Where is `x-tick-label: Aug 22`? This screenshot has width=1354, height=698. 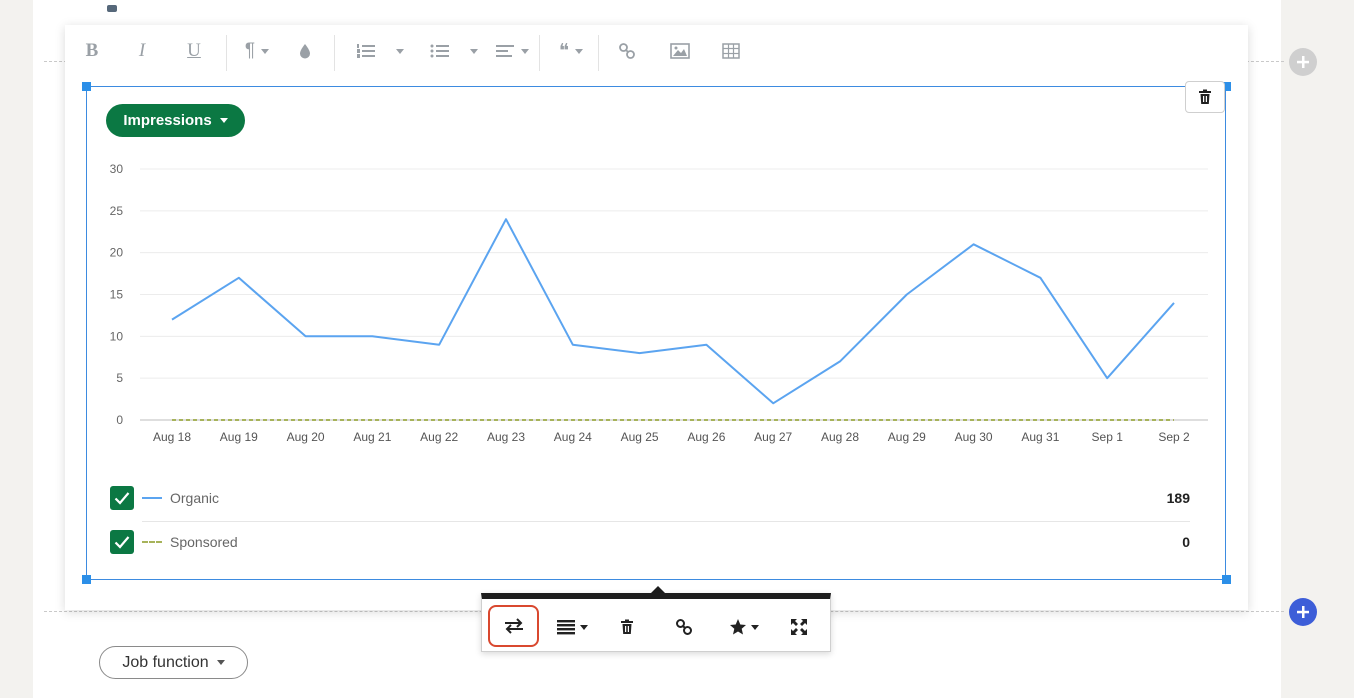 x-tick-label: Aug 22 is located at coordinates (439, 437).